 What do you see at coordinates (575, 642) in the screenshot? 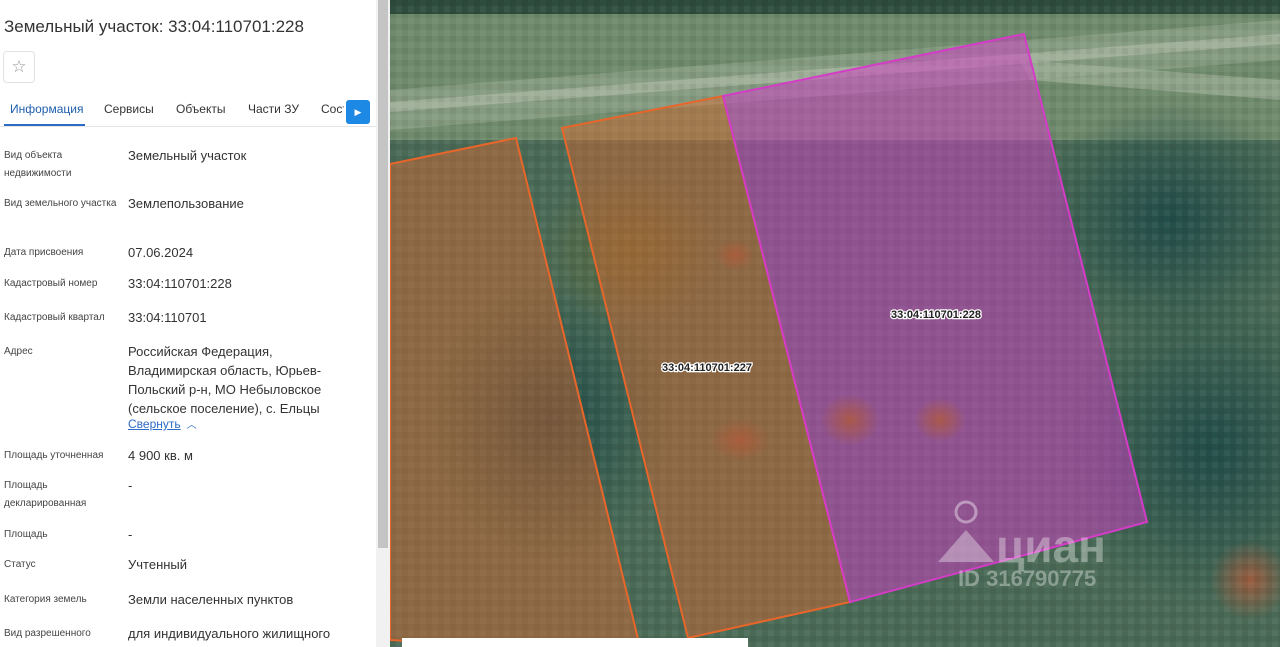
I see `map-bottom-bar` at bounding box center [575, 642].